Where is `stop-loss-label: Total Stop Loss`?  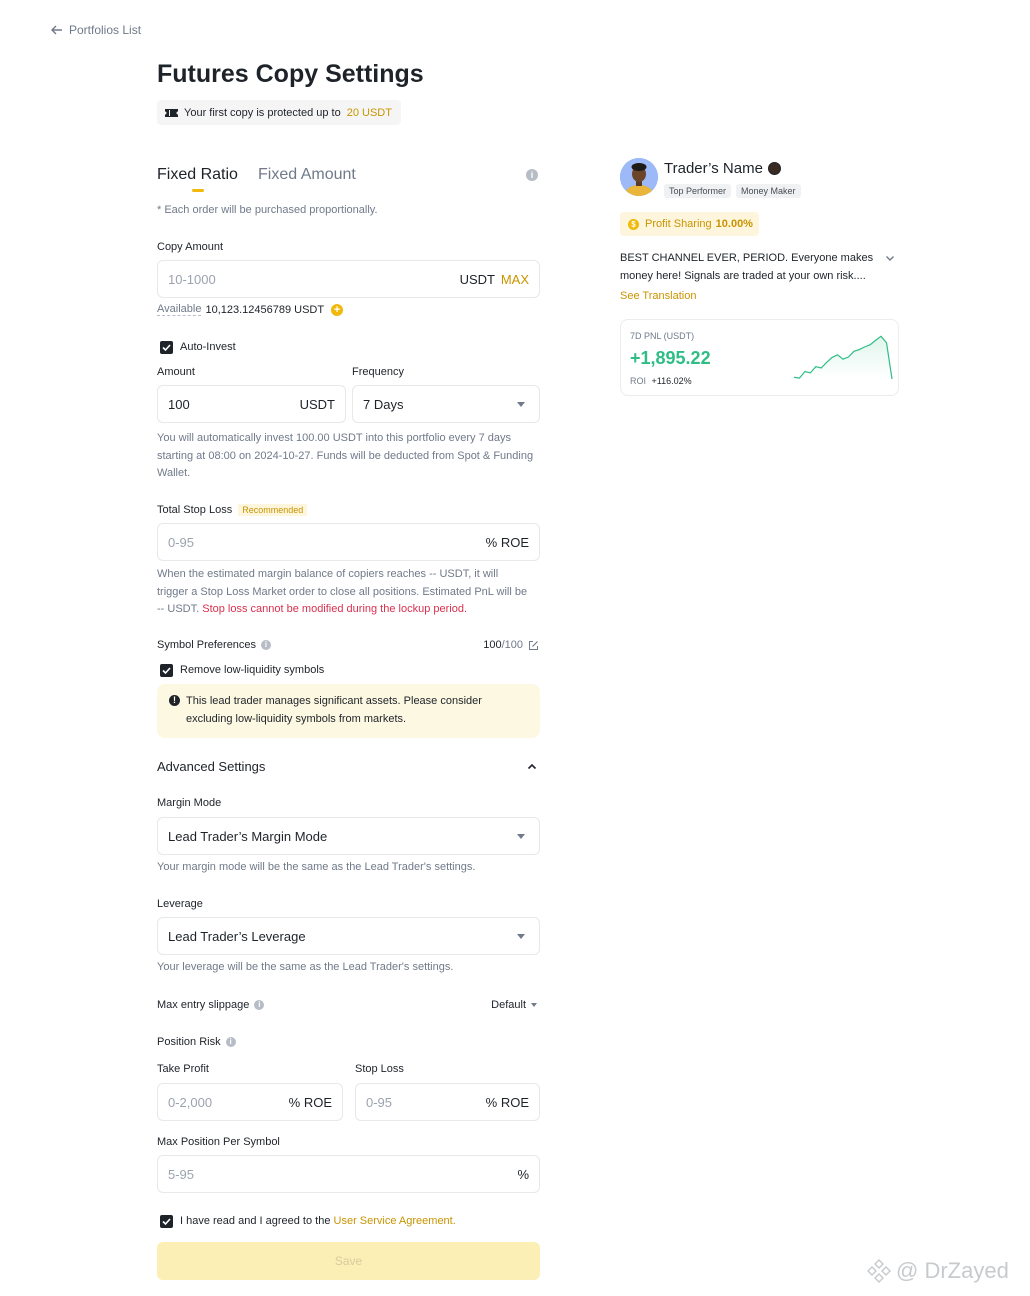
stop-loss-label: Total Stop Loss is located at coordinates (195, 510).